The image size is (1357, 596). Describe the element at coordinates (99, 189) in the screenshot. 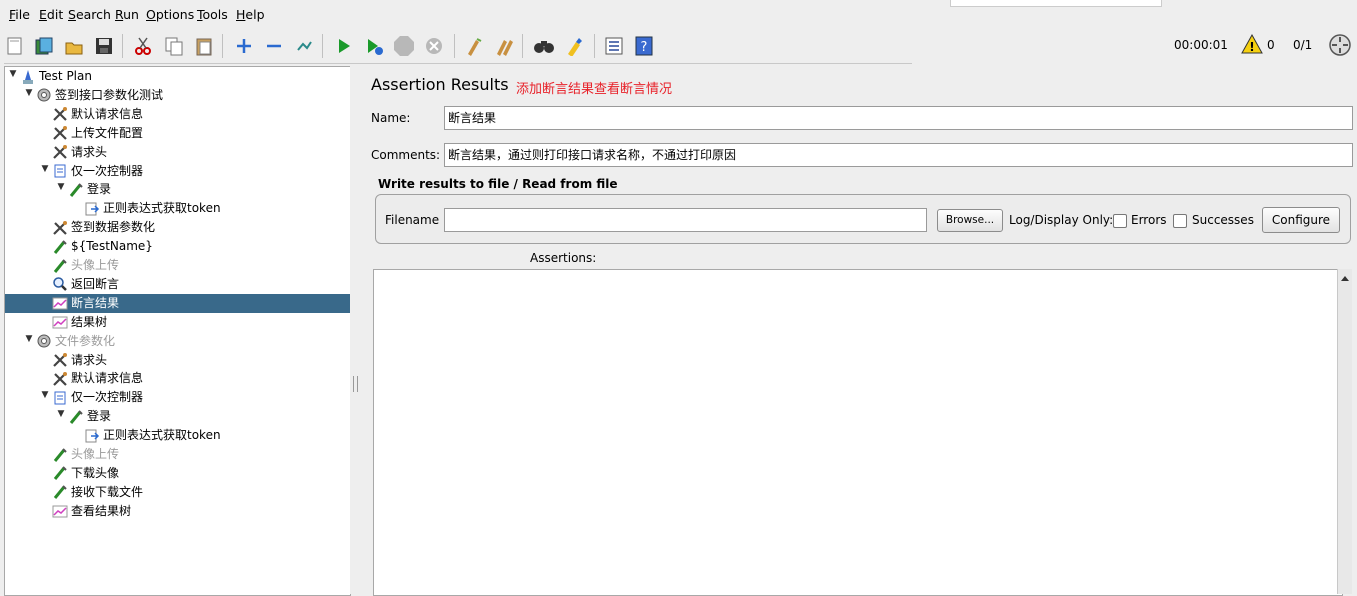

I see `tree-node-label: 登录` at that location.